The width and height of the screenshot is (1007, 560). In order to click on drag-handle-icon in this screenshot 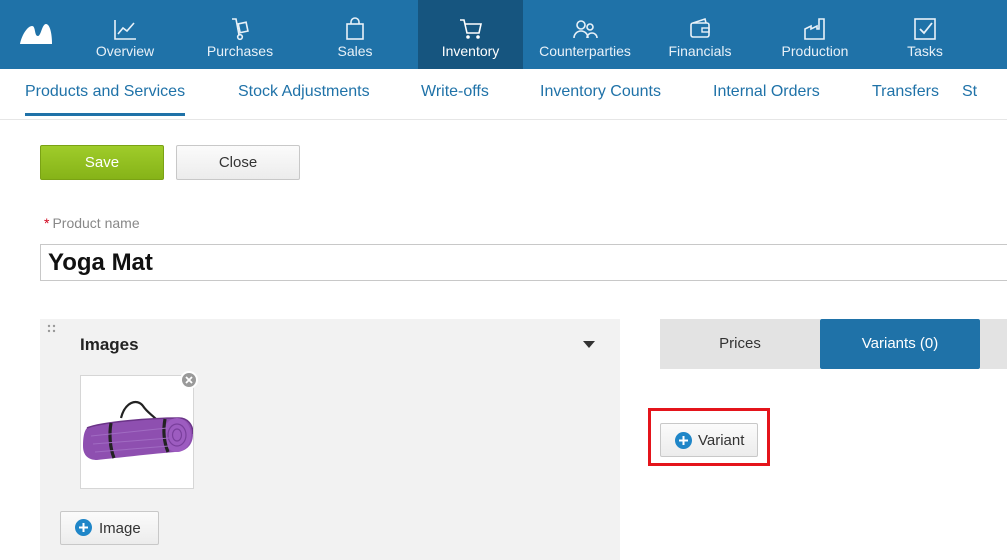, I will do `click(52, 329)`.